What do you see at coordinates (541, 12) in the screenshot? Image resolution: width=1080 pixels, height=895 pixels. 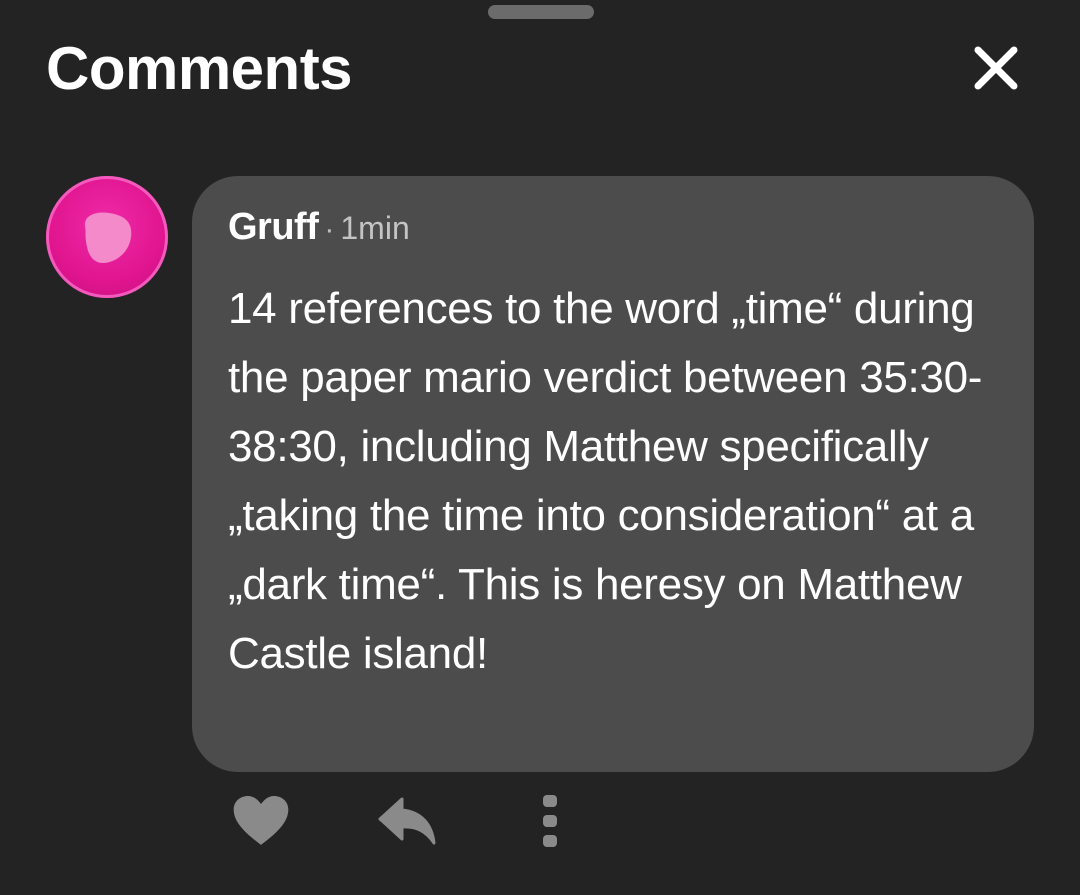 I see `sheet-drag-handle` at bounding box center [541, 12].